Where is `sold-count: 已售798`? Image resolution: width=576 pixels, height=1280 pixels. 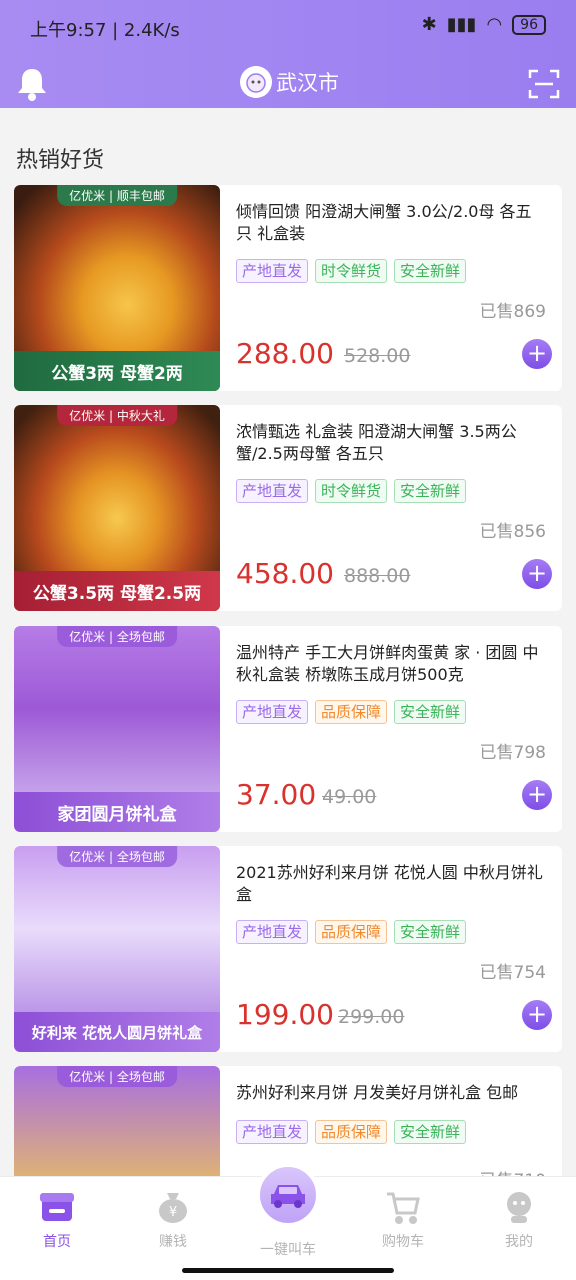
sold-count: 已售798 is located at coordinates (512, 753).